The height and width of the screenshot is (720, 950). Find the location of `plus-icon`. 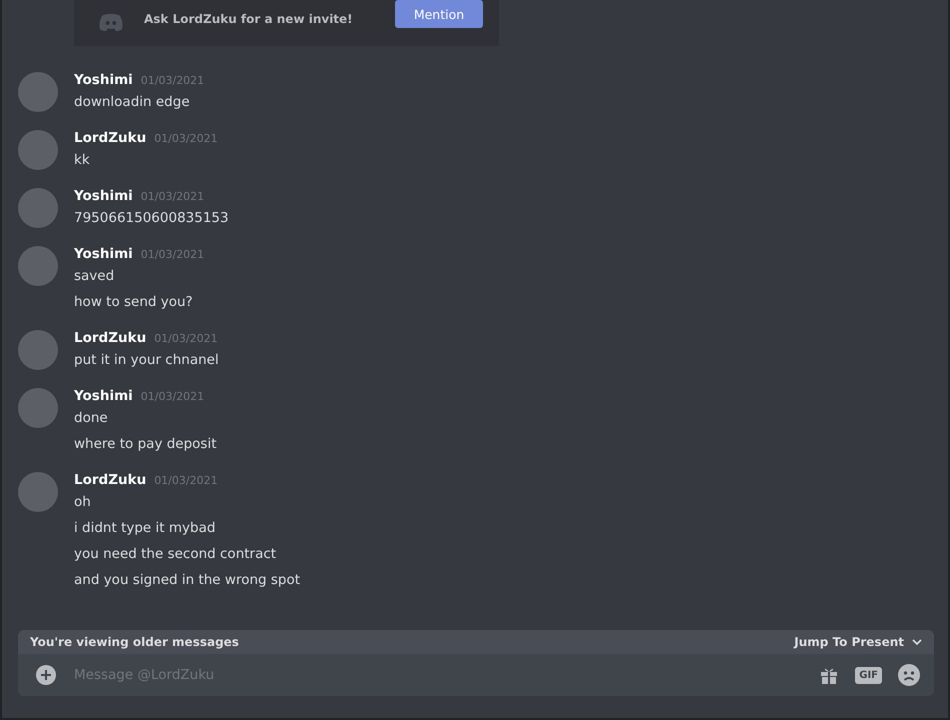

plus-icon is located at coordinates (46, 675).